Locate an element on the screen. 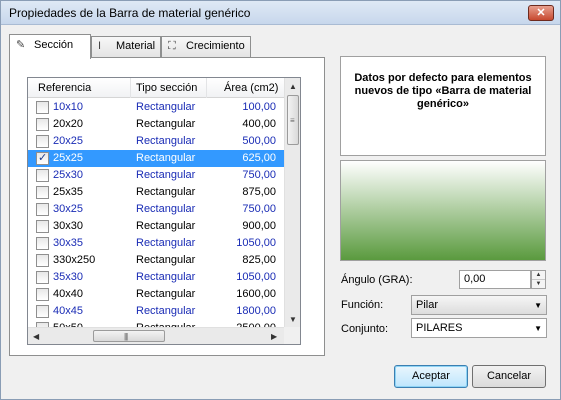 The height and width of the screenshot is (400, 561). cancel-button: Cancelar is located at coordinates (509, 376).